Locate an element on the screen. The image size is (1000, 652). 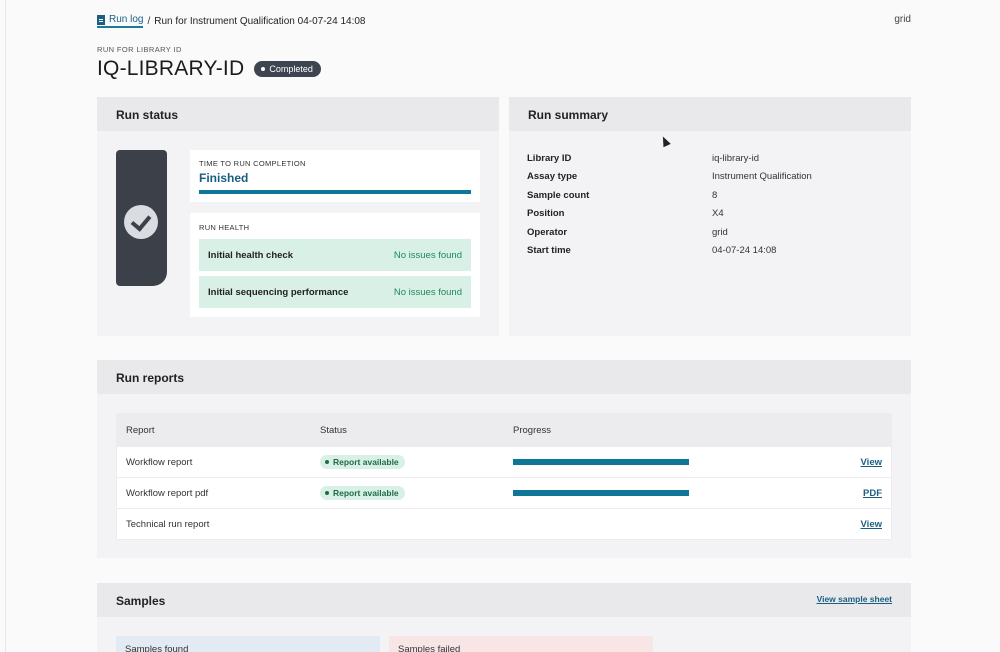
summary-value: 04-07-24 14:08 is located at coordinates (744, 250).